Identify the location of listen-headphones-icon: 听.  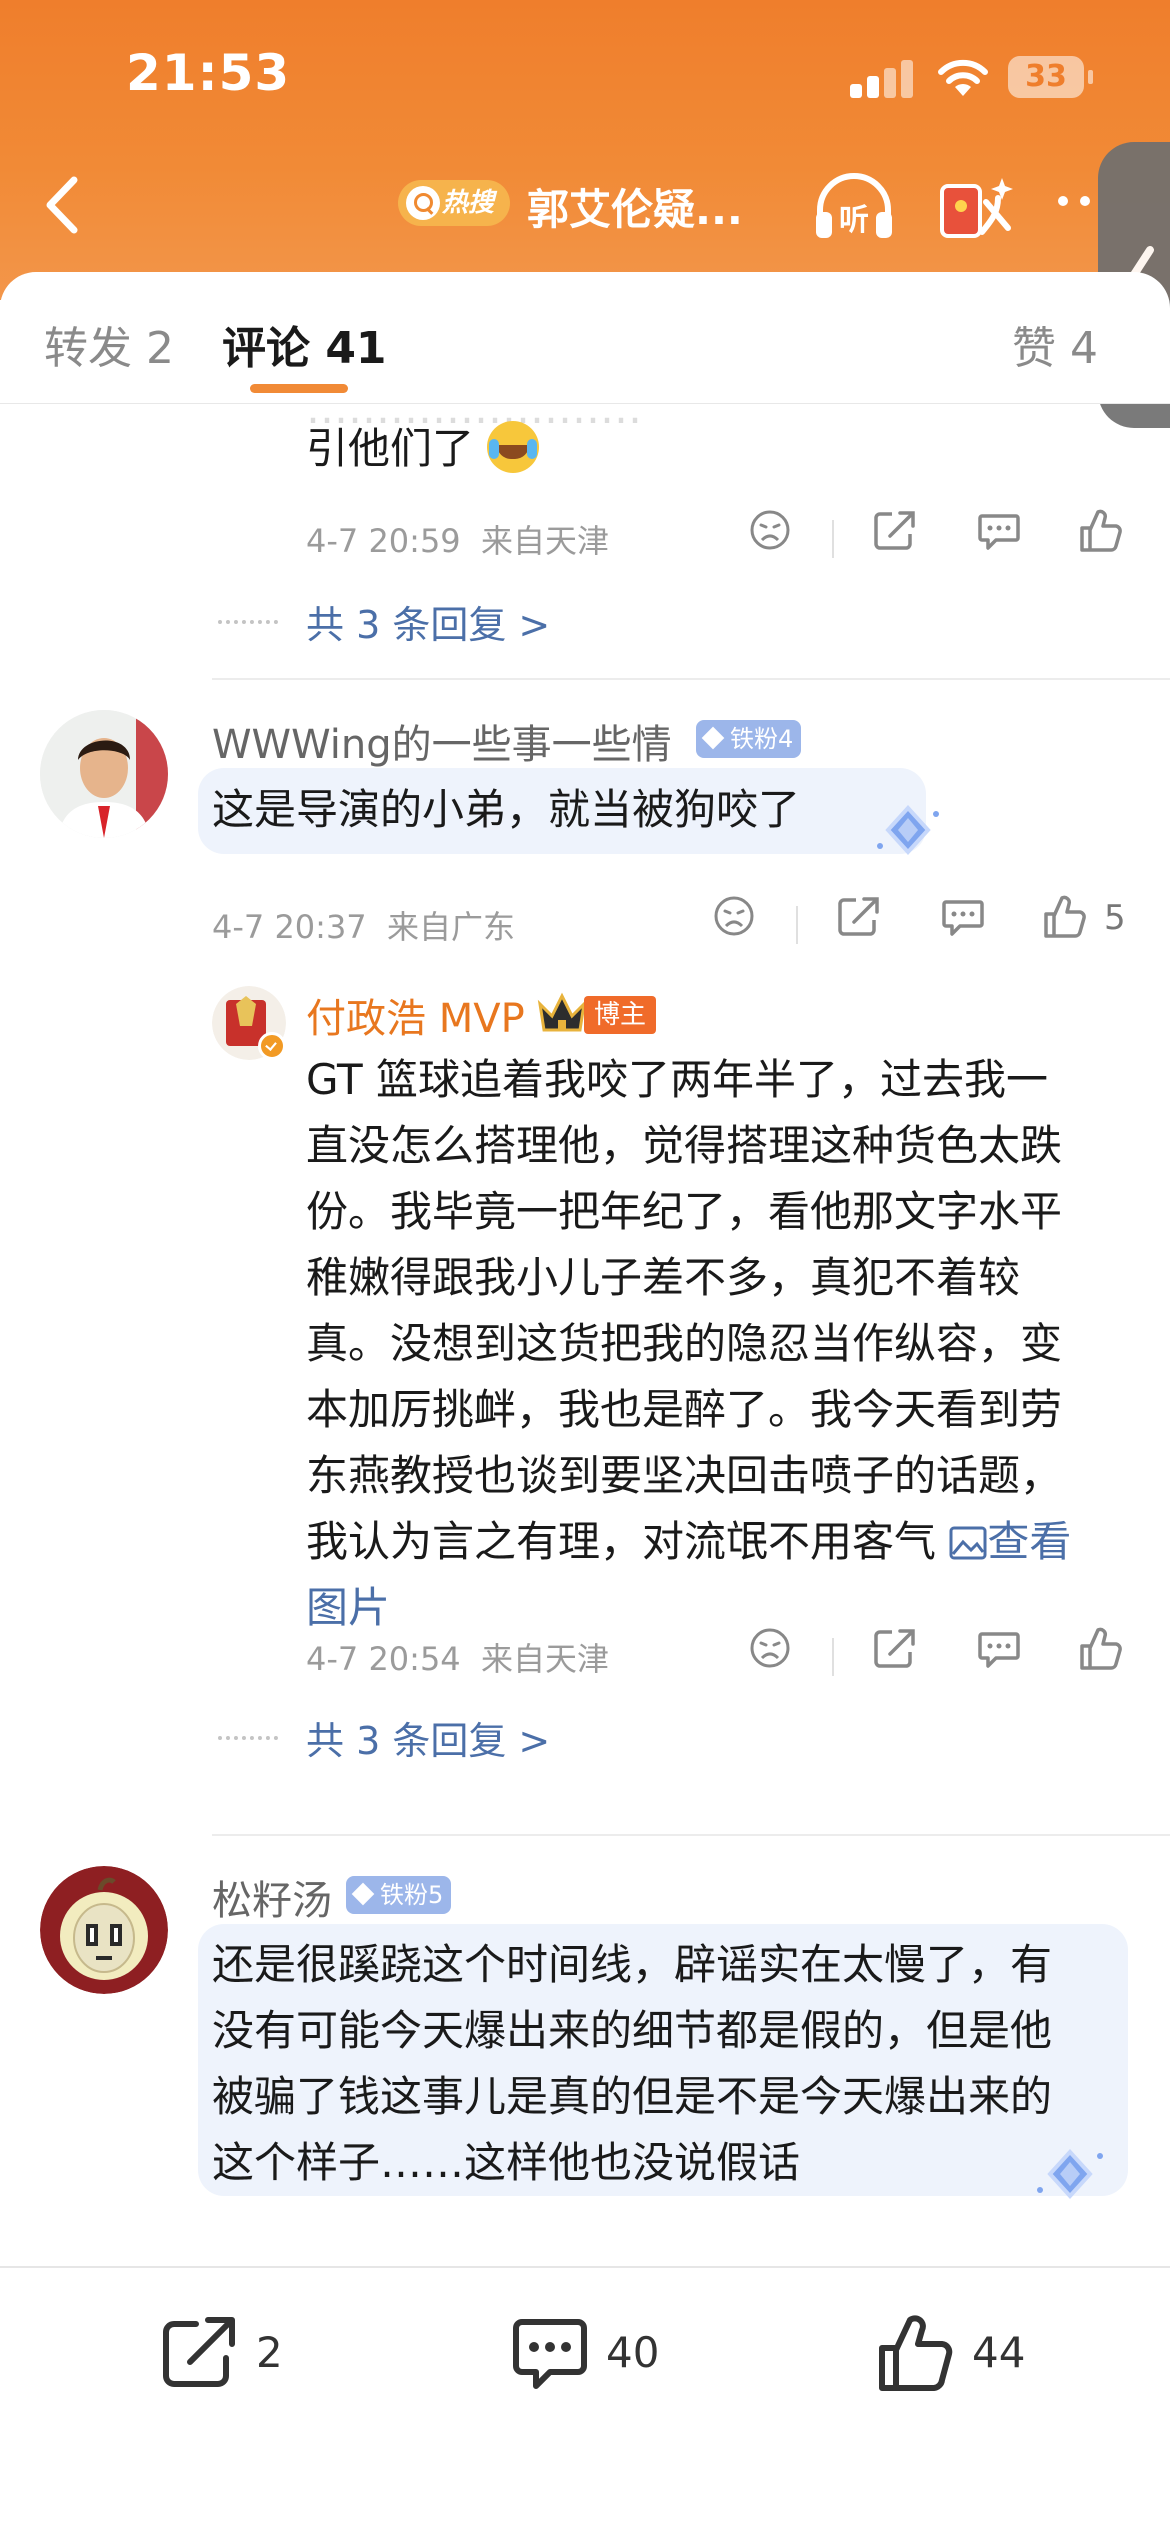
(854, 207).